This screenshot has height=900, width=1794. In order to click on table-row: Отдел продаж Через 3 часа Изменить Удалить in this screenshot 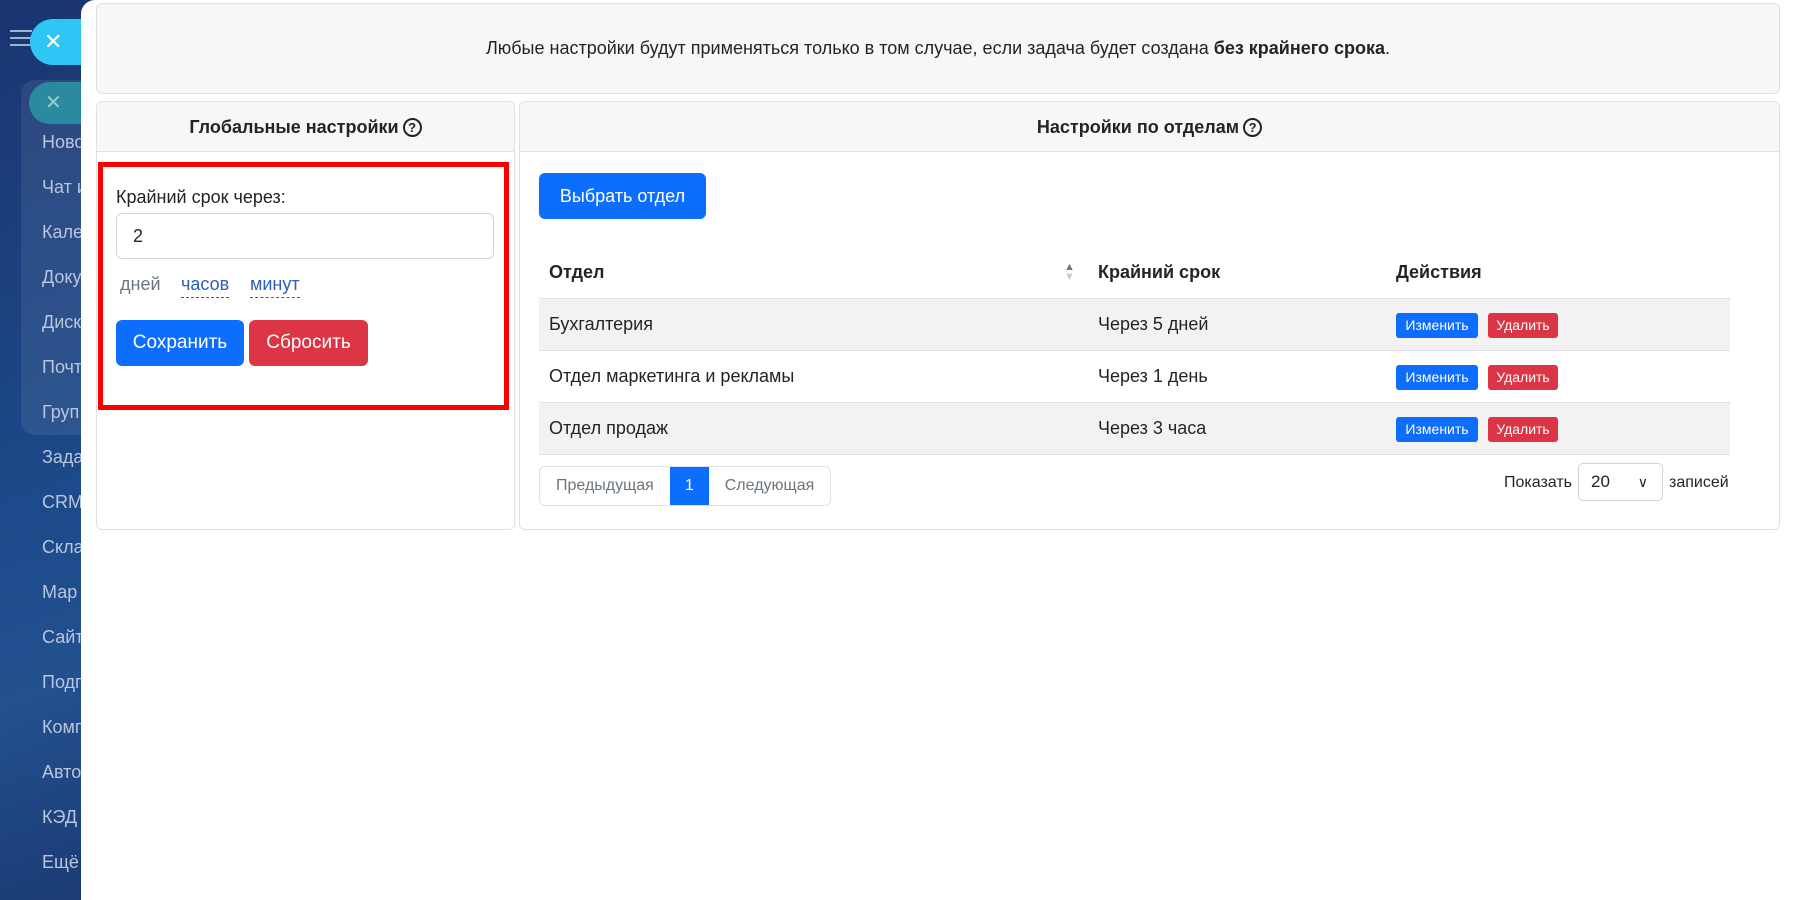, I will do `click(1134, 428)`.